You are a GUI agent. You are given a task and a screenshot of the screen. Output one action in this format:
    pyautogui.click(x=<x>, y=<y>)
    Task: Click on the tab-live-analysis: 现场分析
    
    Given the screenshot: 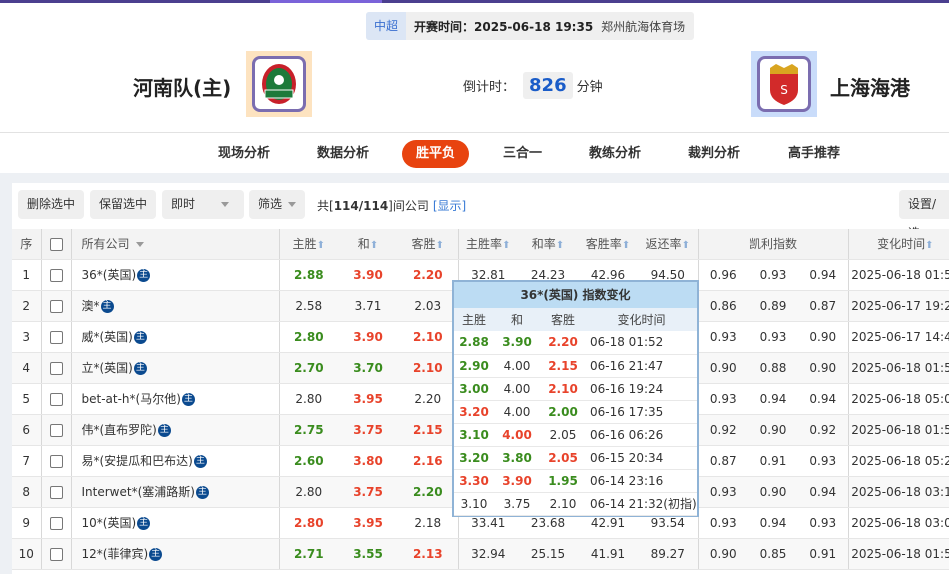 What is the action you would take?
    pyautogui.click(x=244, y=154)
    